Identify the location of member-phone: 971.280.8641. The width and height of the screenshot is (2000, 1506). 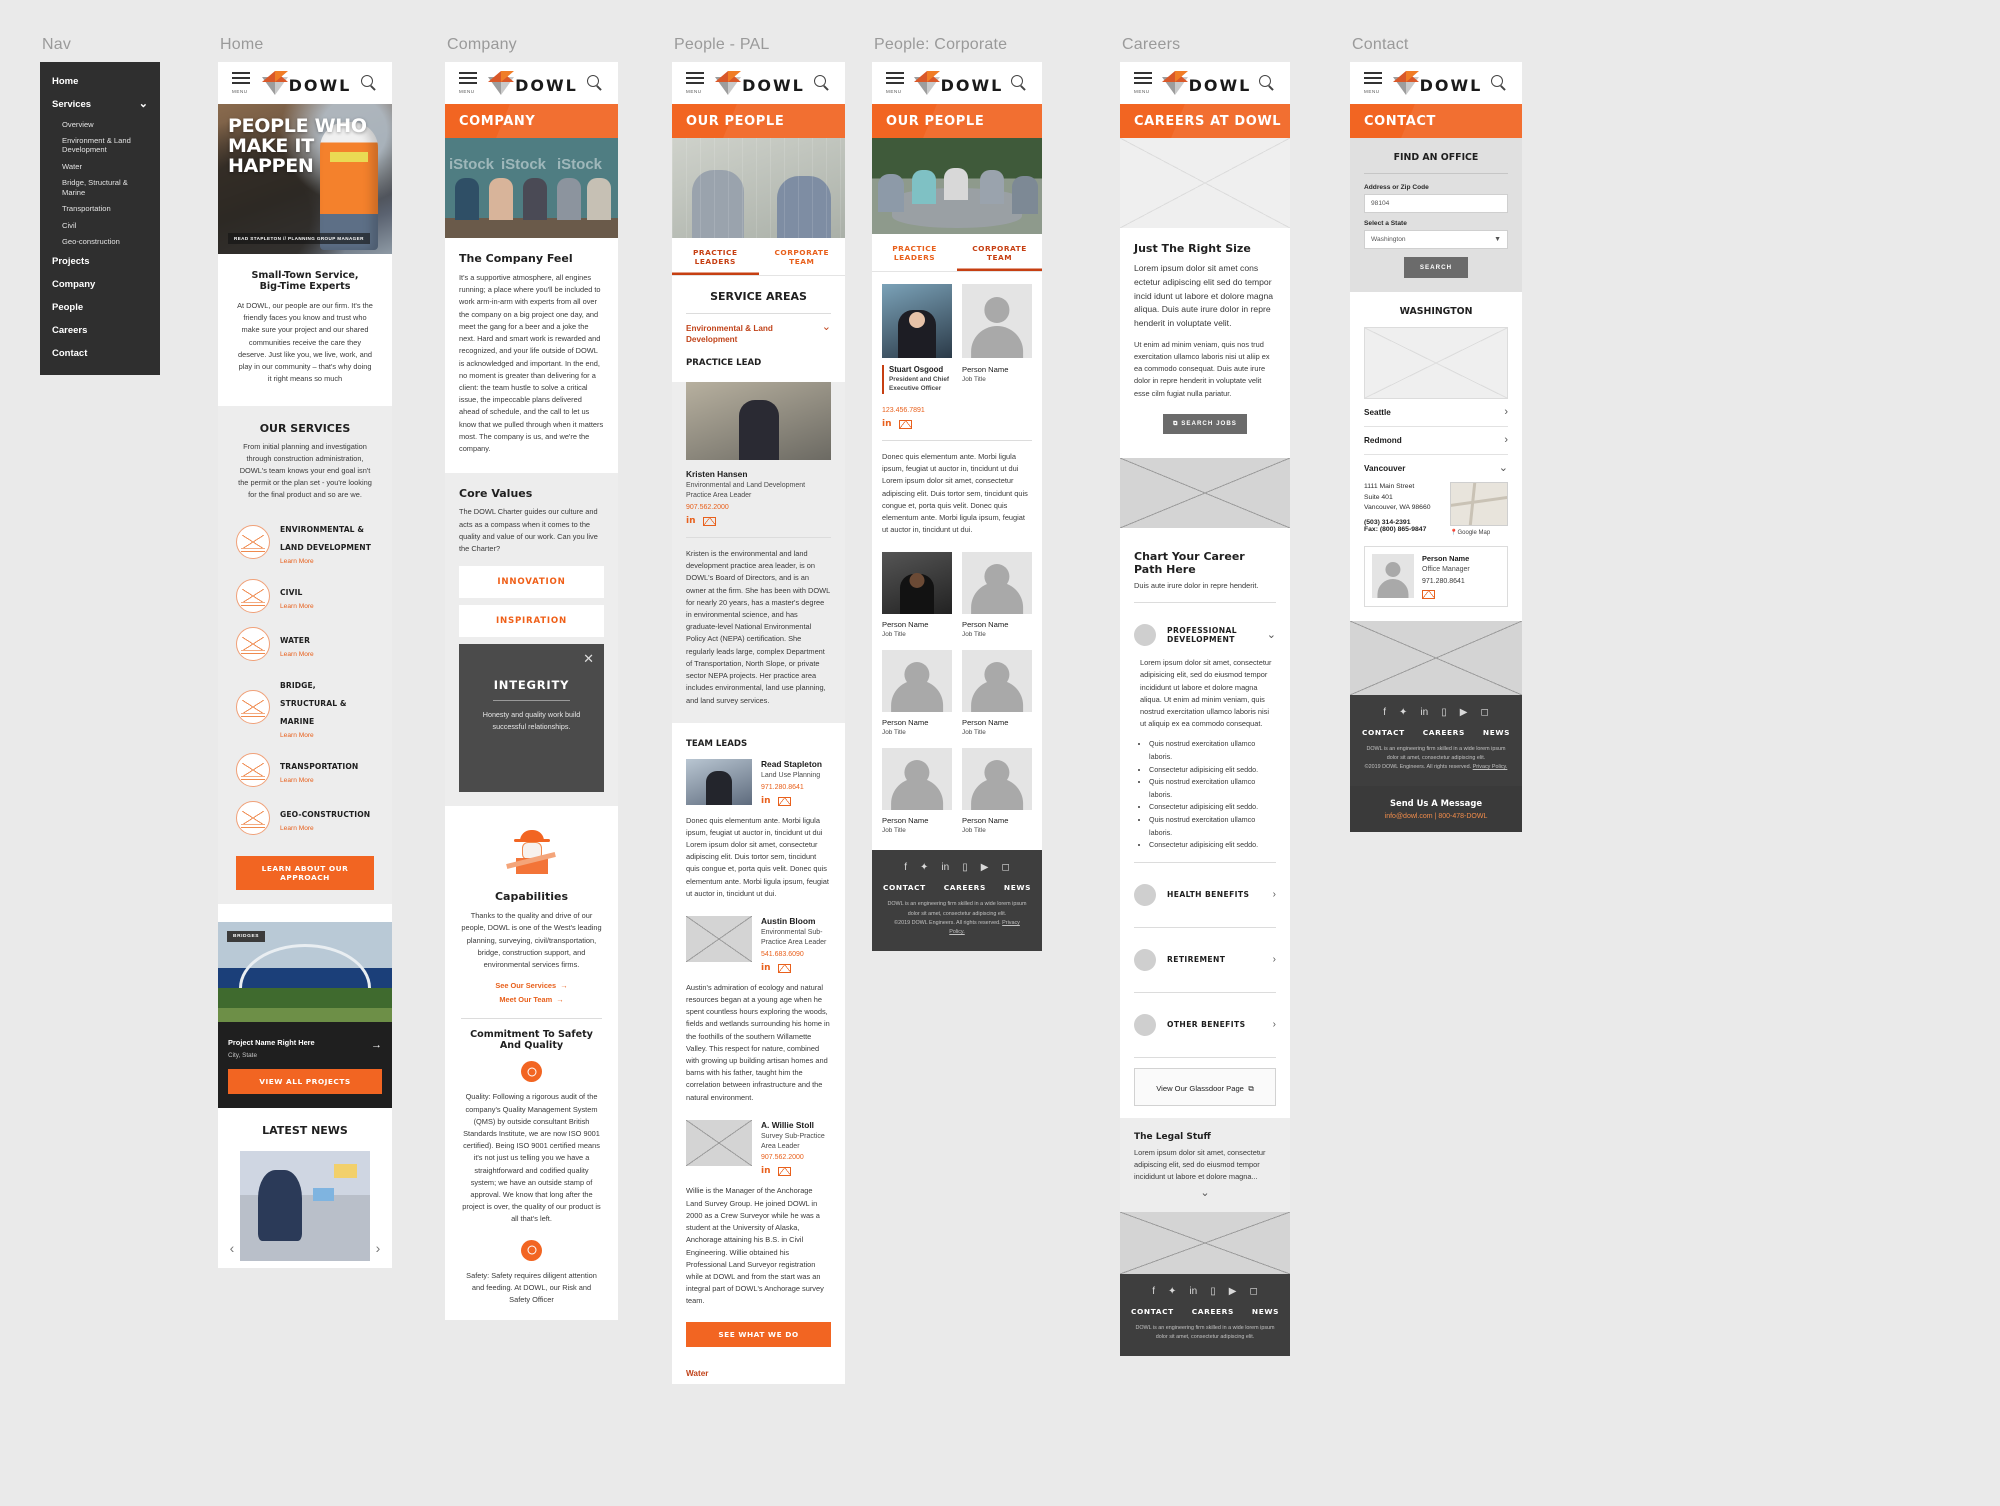
(796, 787).